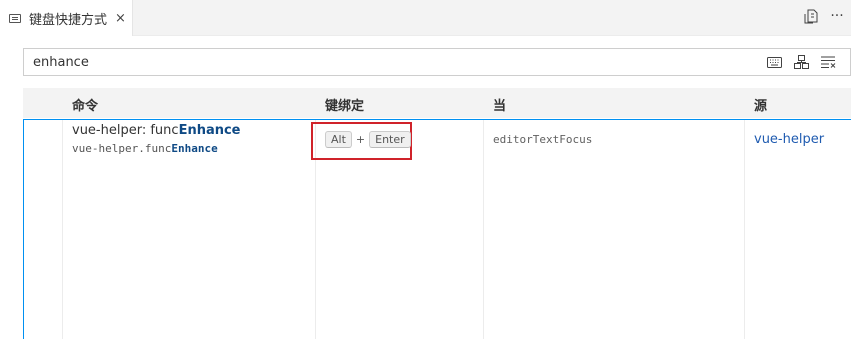 The width and height of the screenshot is (851, 339). What do you see at coordinates (543, 139) in the screenshot?
I see `when-clause: editorTextFocus` at bounding box center [543, 139].